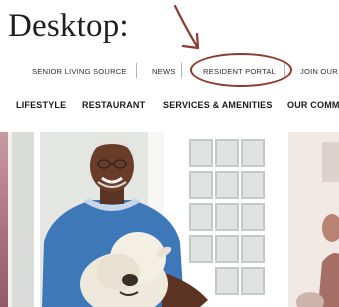 This screenshot has width=339, height=307. What do you see at coordinates (68, 26) in the screenshot?
I see `page-heading: Desktop:` at bounding box center [68, 26].